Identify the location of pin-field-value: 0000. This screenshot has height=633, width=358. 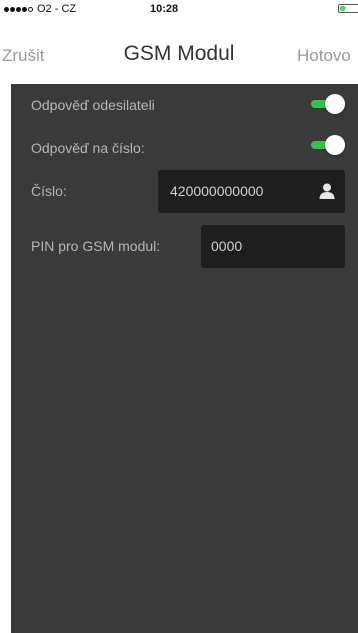
(227, 246).